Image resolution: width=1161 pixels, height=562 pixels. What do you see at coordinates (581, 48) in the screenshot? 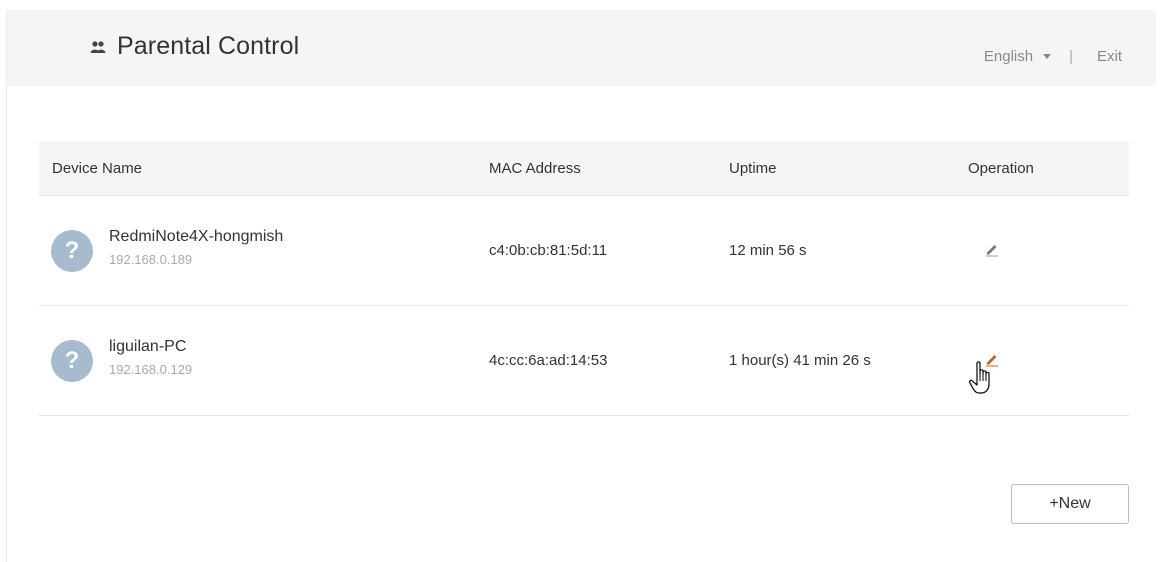
I see `header: Parental Control English | Exit` at bounding box center [581, 48].